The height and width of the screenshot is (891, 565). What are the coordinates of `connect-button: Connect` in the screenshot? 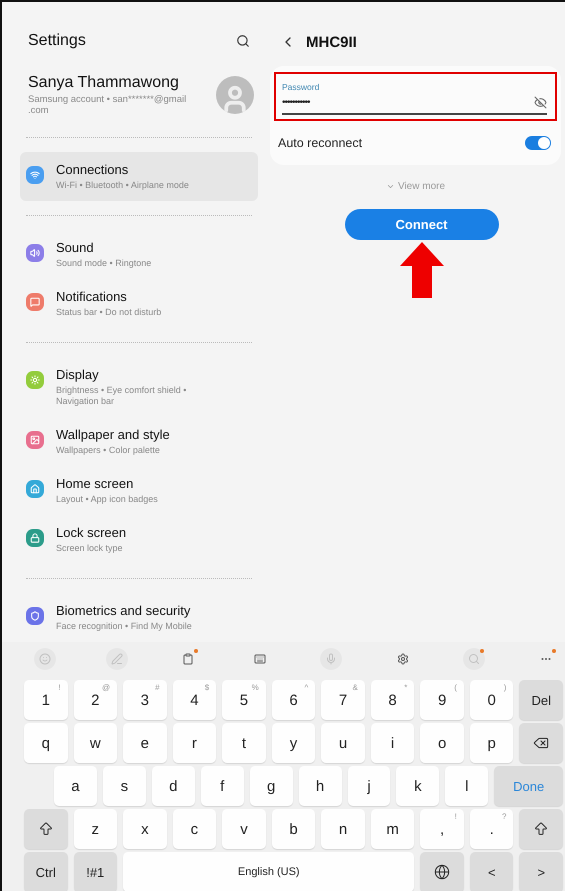 It's located at (421, 224).